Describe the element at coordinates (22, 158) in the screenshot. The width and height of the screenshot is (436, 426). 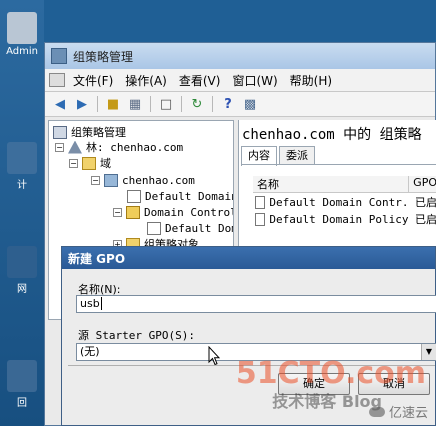
I see `computer-icon` at that location.